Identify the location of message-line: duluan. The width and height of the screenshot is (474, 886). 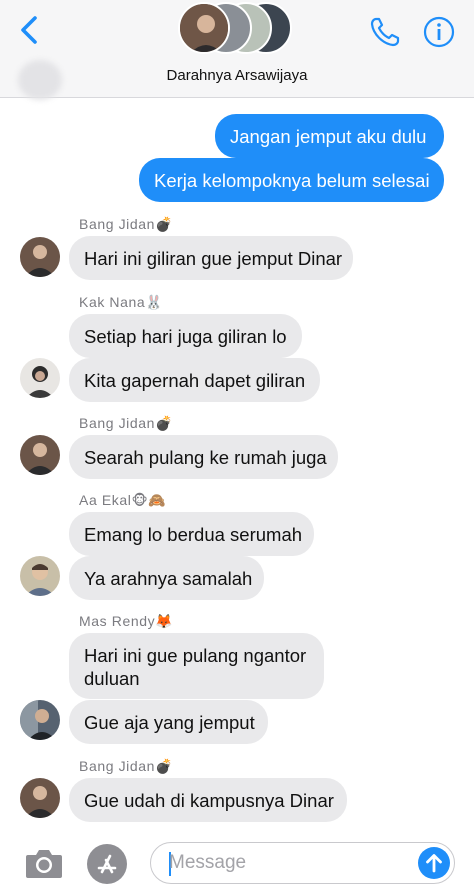
(112, 678).